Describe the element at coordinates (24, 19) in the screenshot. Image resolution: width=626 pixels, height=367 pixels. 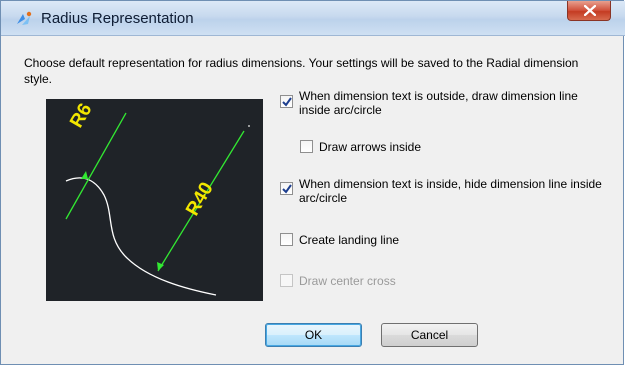
I see `app-icon` at that location.